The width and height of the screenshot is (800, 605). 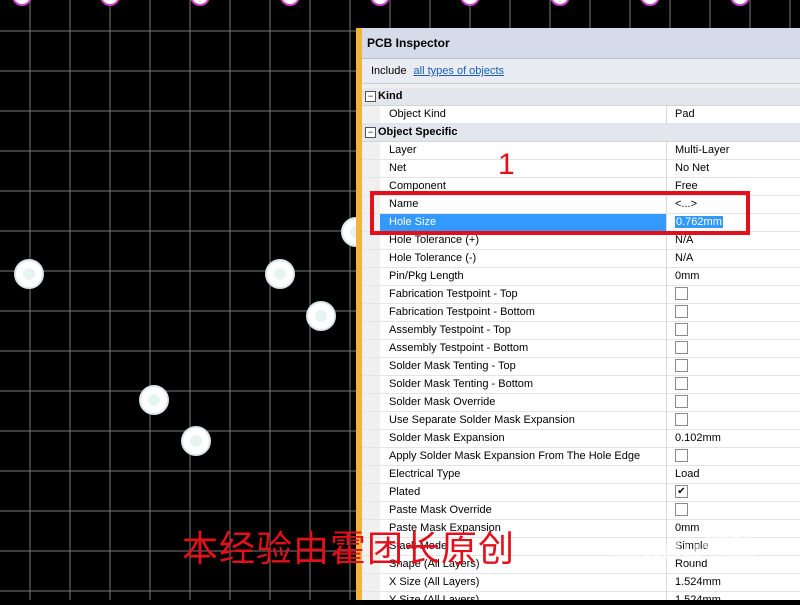 What do you see at coordinates (459, 71) in the screenshot?
I see `include-types-link: all types of objects` at bounding box center [459, 71].